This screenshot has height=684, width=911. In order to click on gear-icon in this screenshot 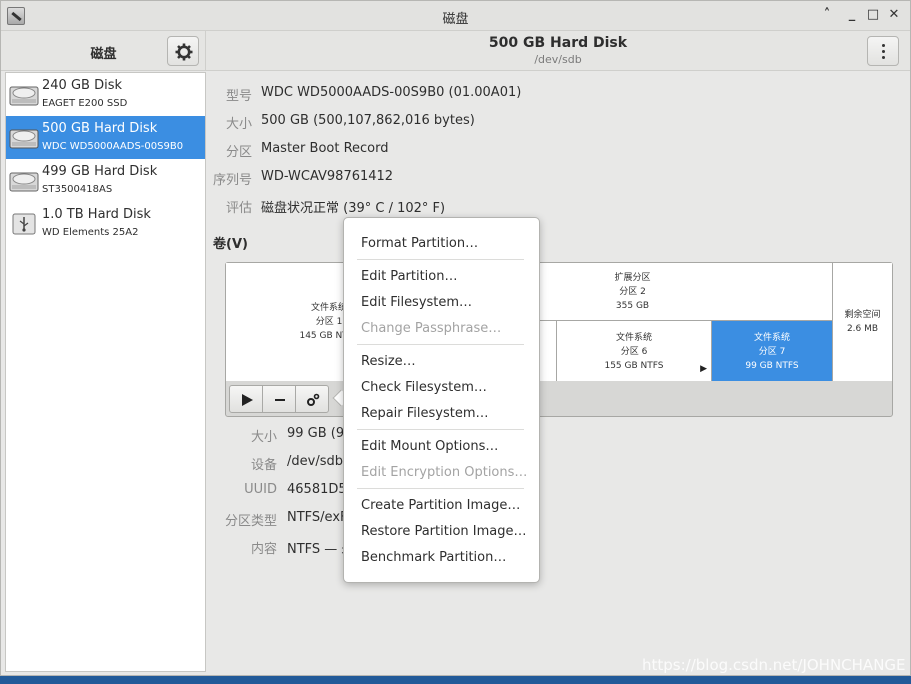, I will do `click(184, 52)`.